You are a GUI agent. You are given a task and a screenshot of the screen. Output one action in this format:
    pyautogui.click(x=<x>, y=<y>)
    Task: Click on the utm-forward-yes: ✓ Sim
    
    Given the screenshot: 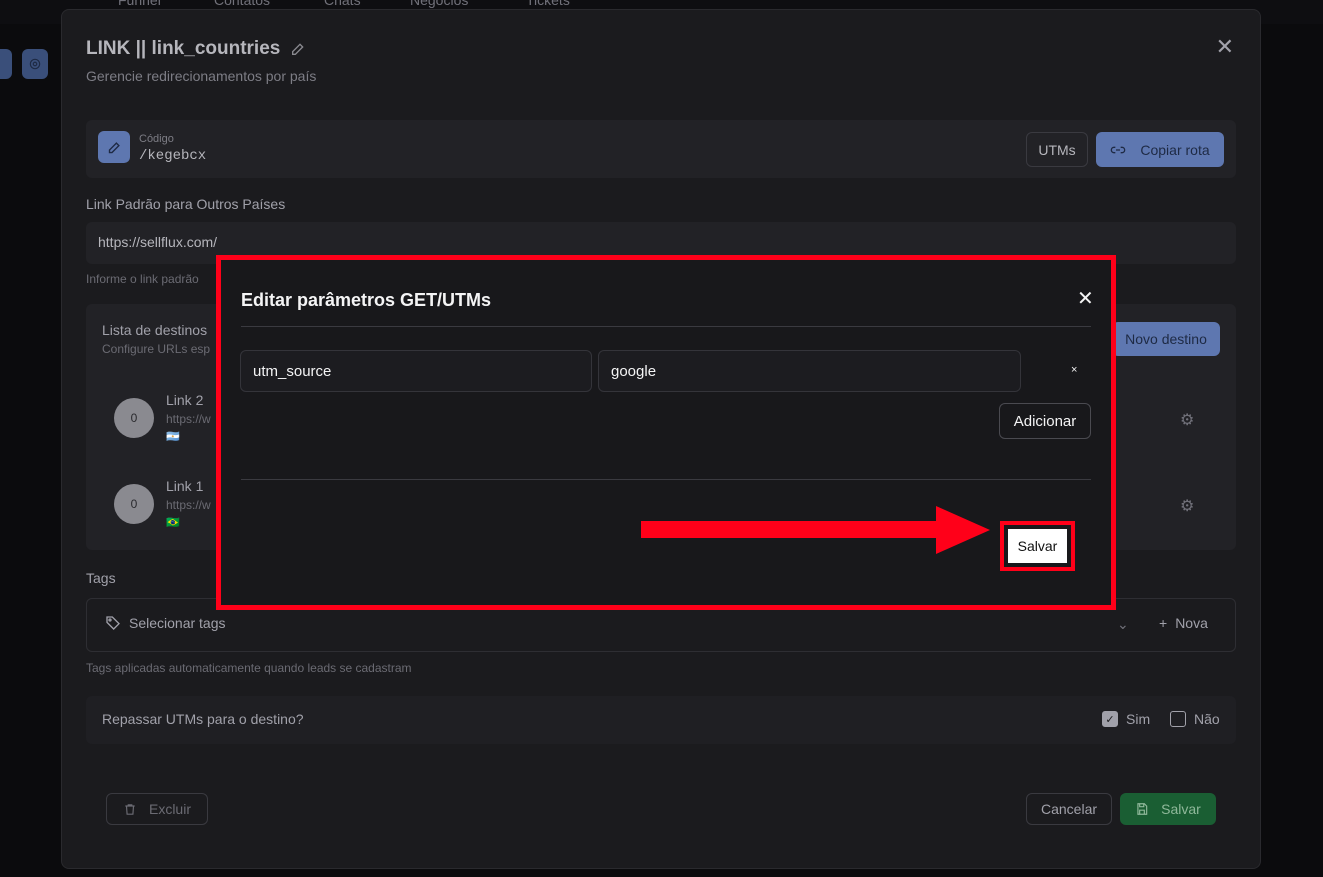 What is the action you would take?
    pyautogui.click(x=1126, y=719)
    